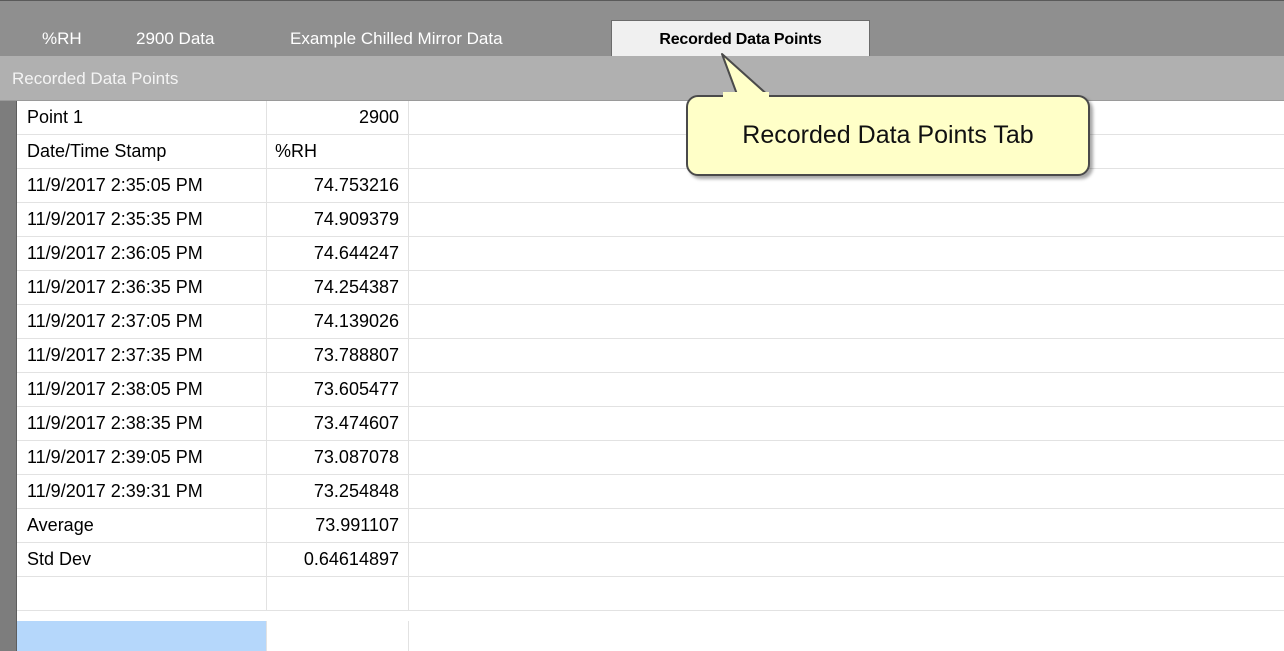 The width and height of the screenshot is (1284, 651). I want to click on grid-cell-value: 74.753216, so click(338, 186).